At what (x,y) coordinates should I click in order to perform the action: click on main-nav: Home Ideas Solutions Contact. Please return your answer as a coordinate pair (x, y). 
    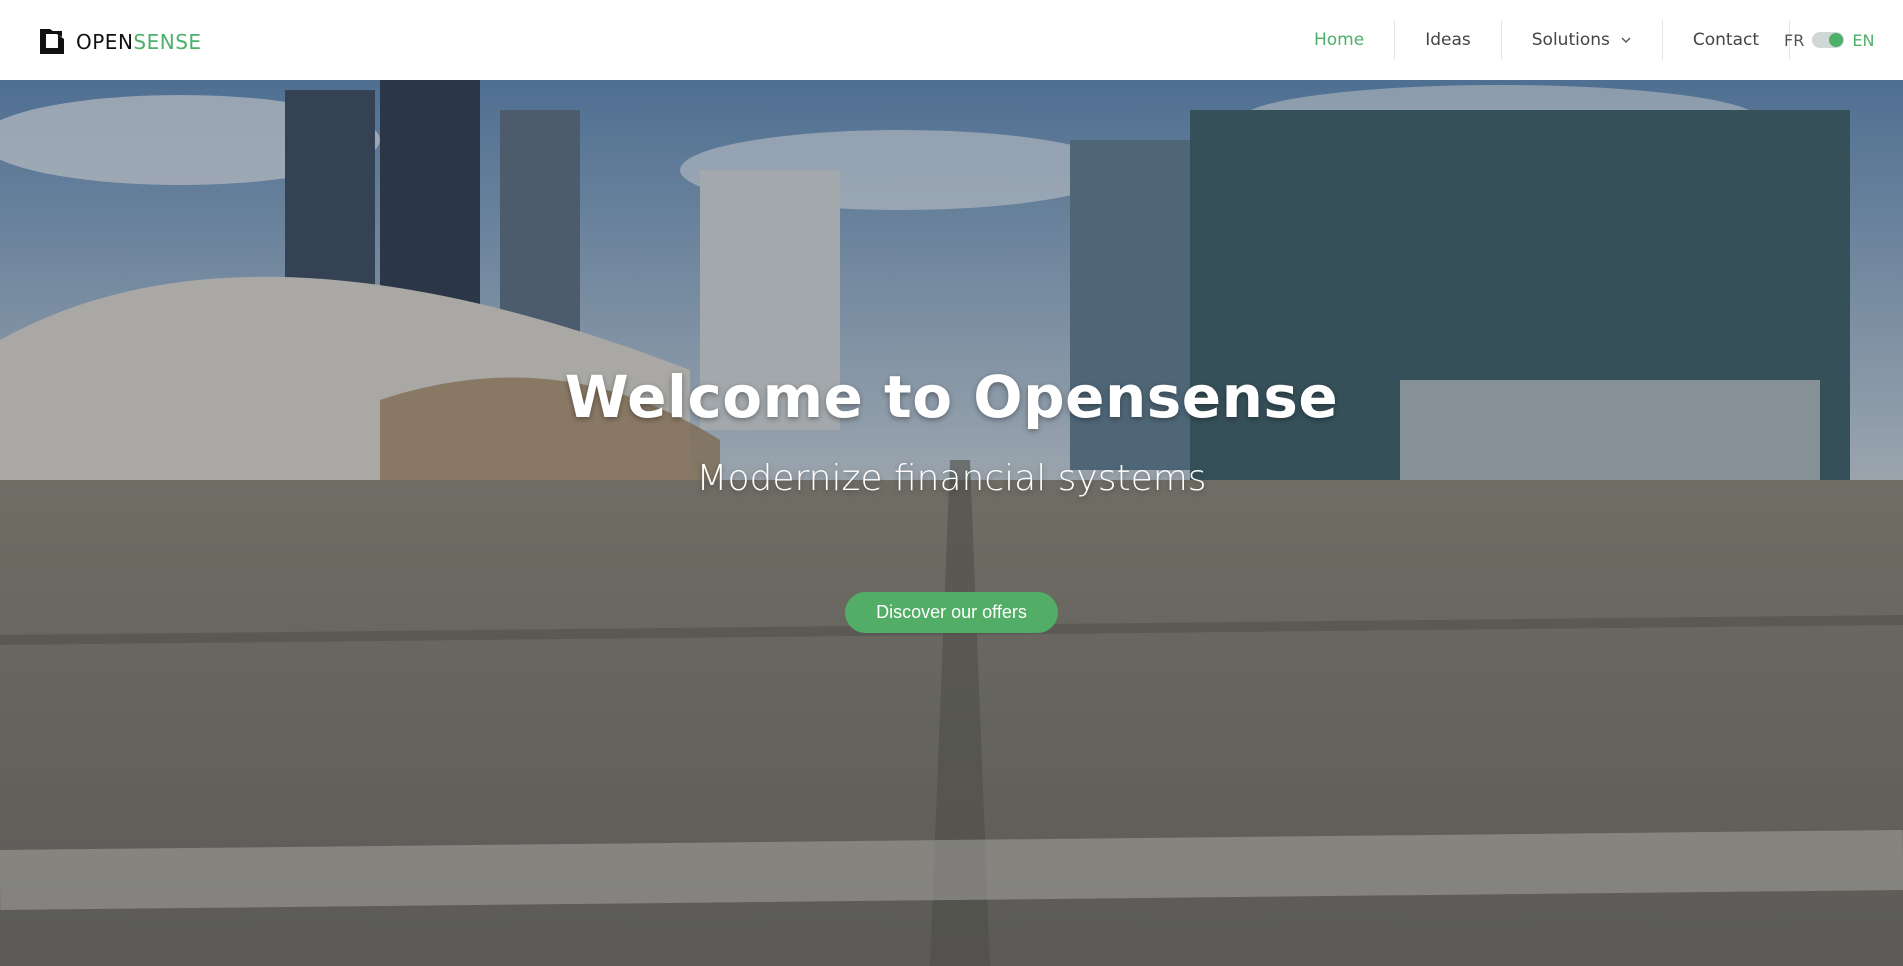
    Looking at the image, I should click on (1537, 40).